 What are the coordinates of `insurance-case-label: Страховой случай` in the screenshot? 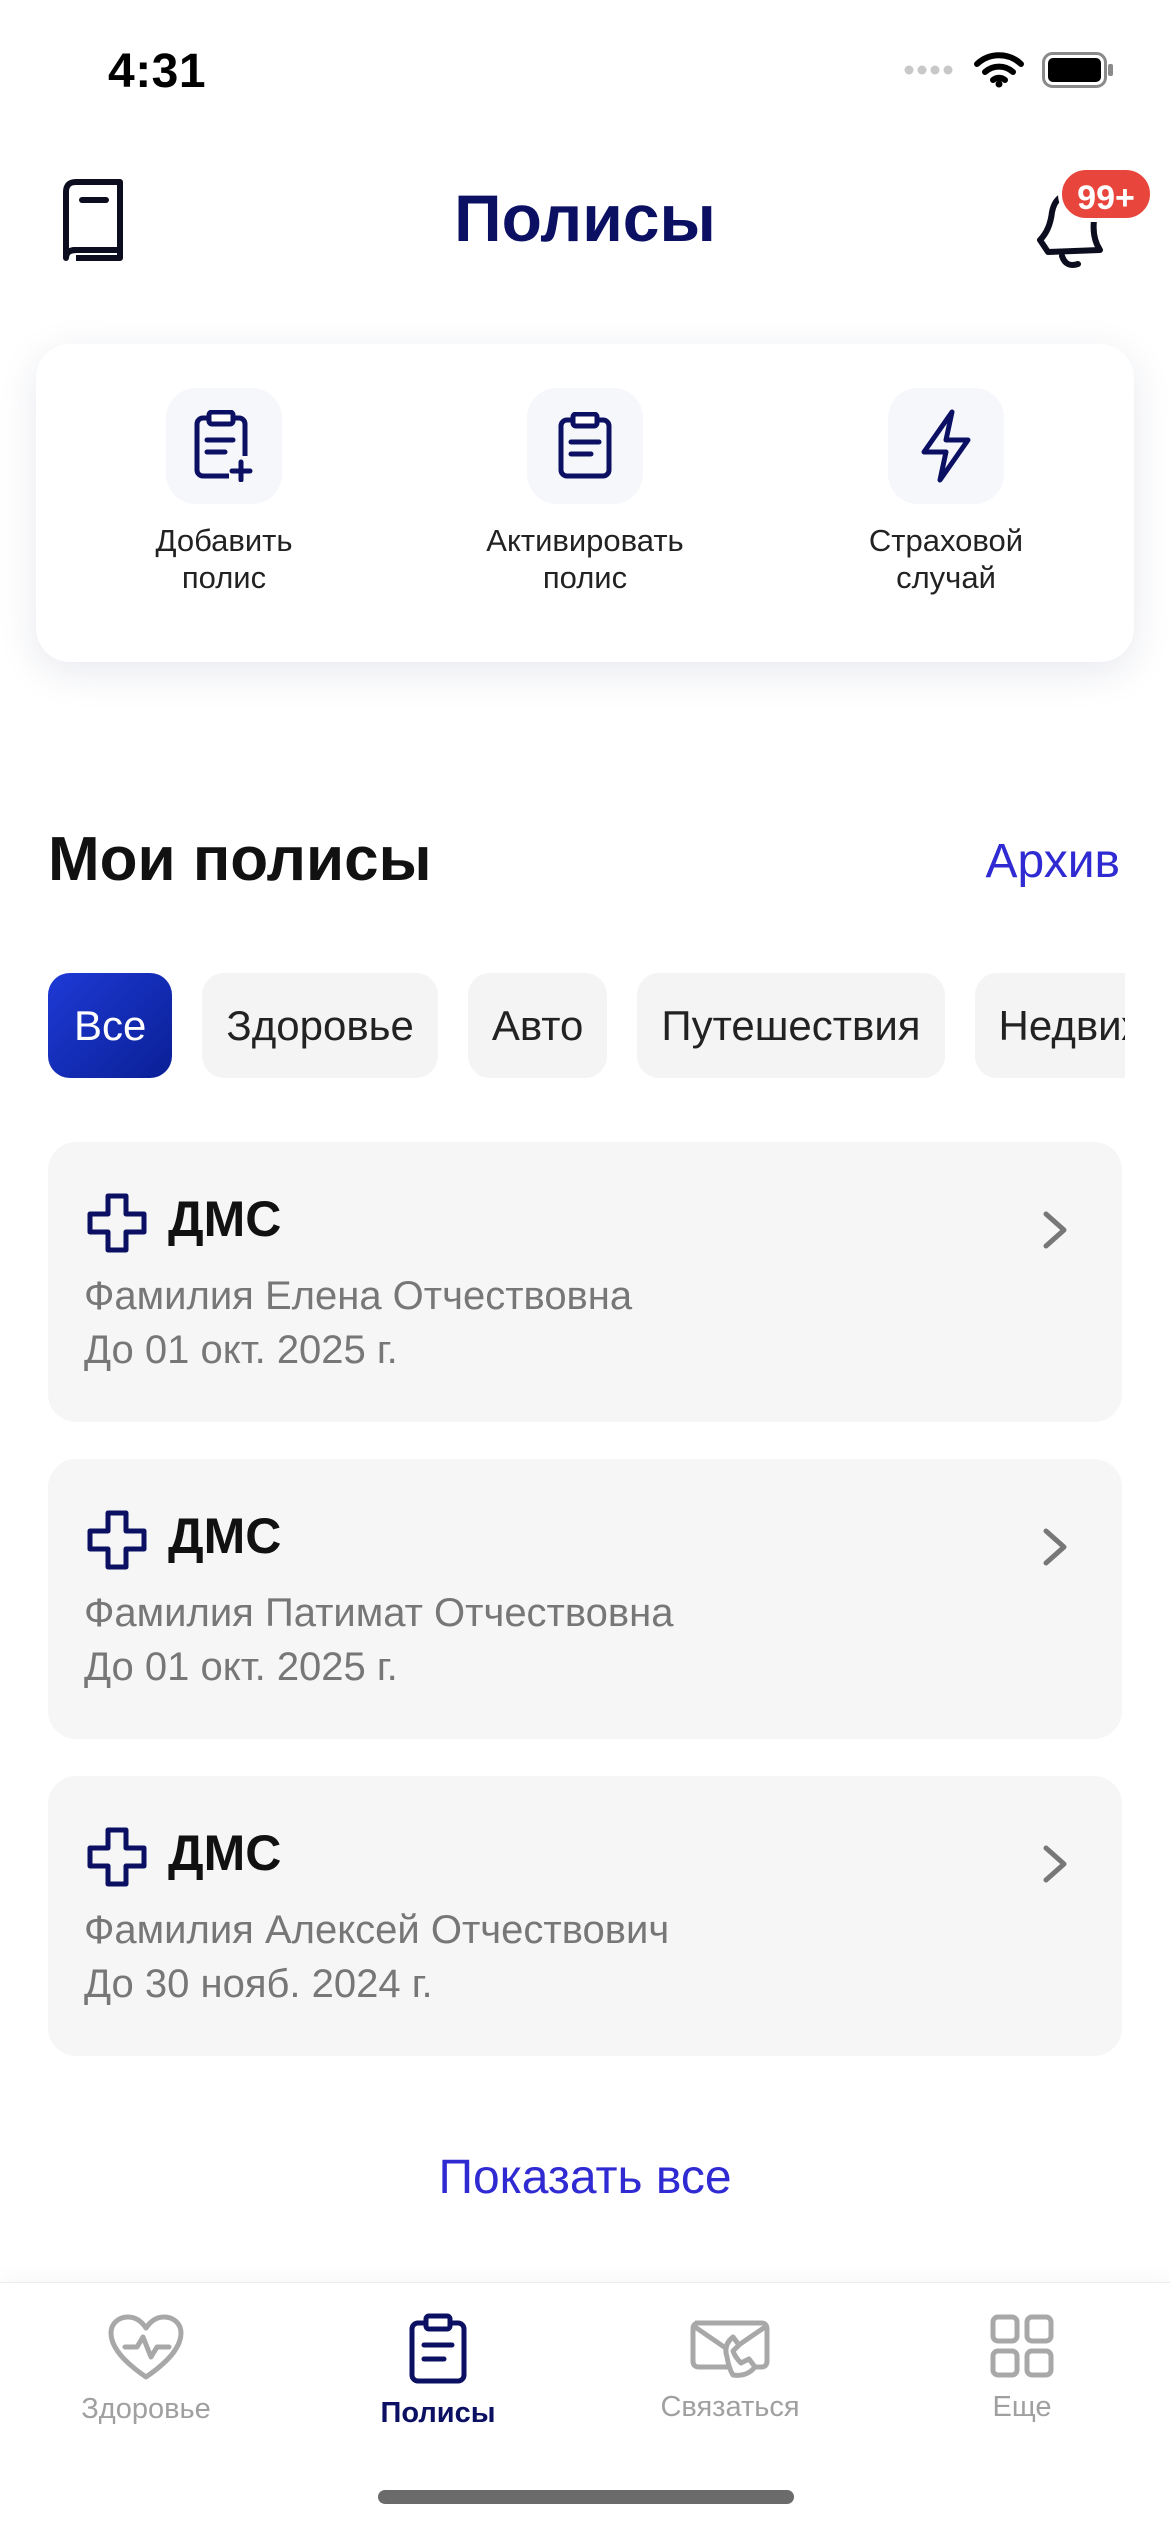 It's located at (946, 559).